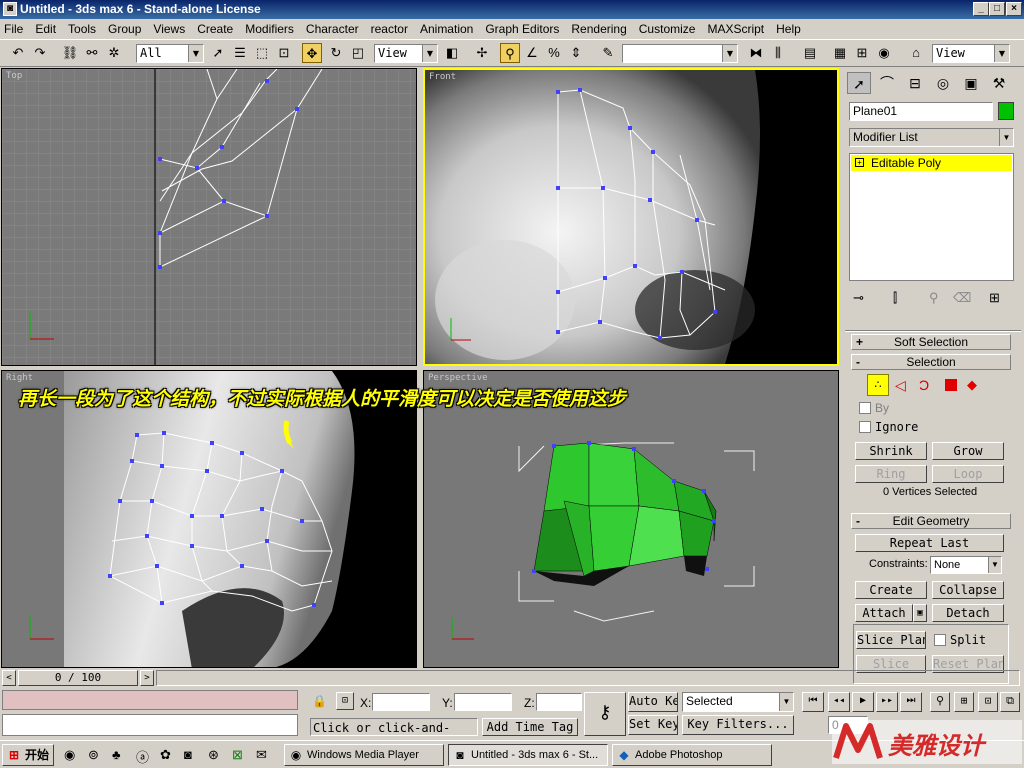 This screenshot has height=768, width=1024. Describe the element at coordinates (931, 342) in the screenshot. I see `soft-selection-rollout: + Soft Selection` at that location.